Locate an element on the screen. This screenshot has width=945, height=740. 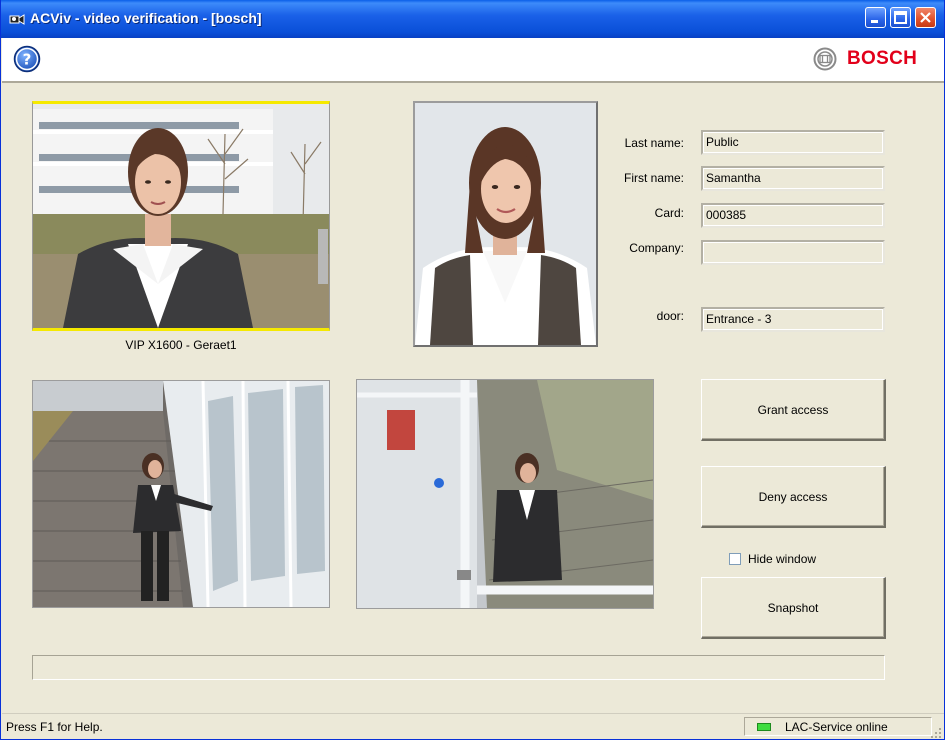
title-bar: ACViv - video verification - [bosch] is located at coordinates (472, 19).